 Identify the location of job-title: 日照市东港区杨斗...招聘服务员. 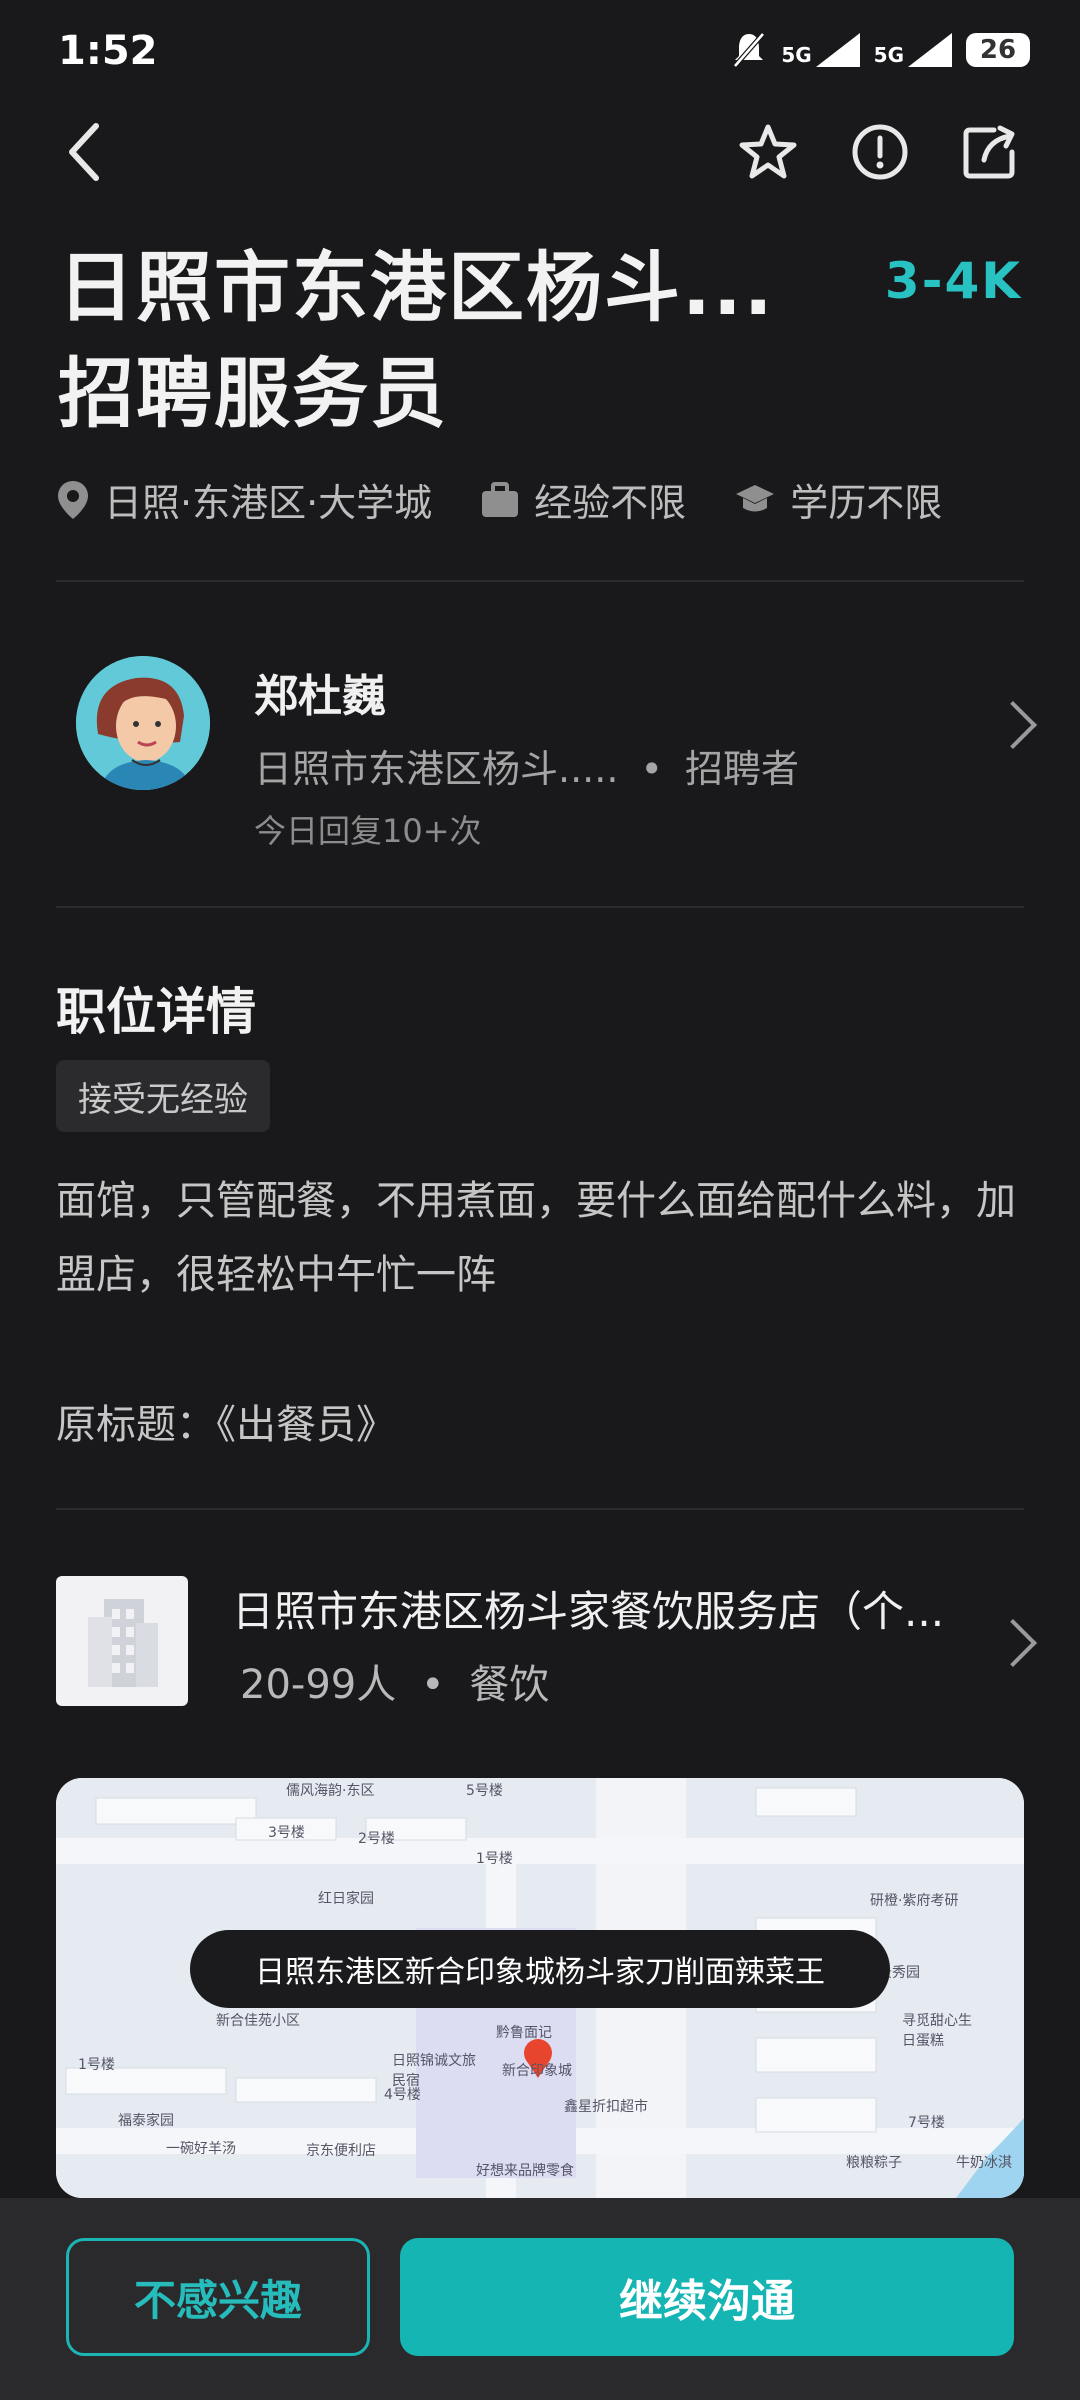
(416, 340).